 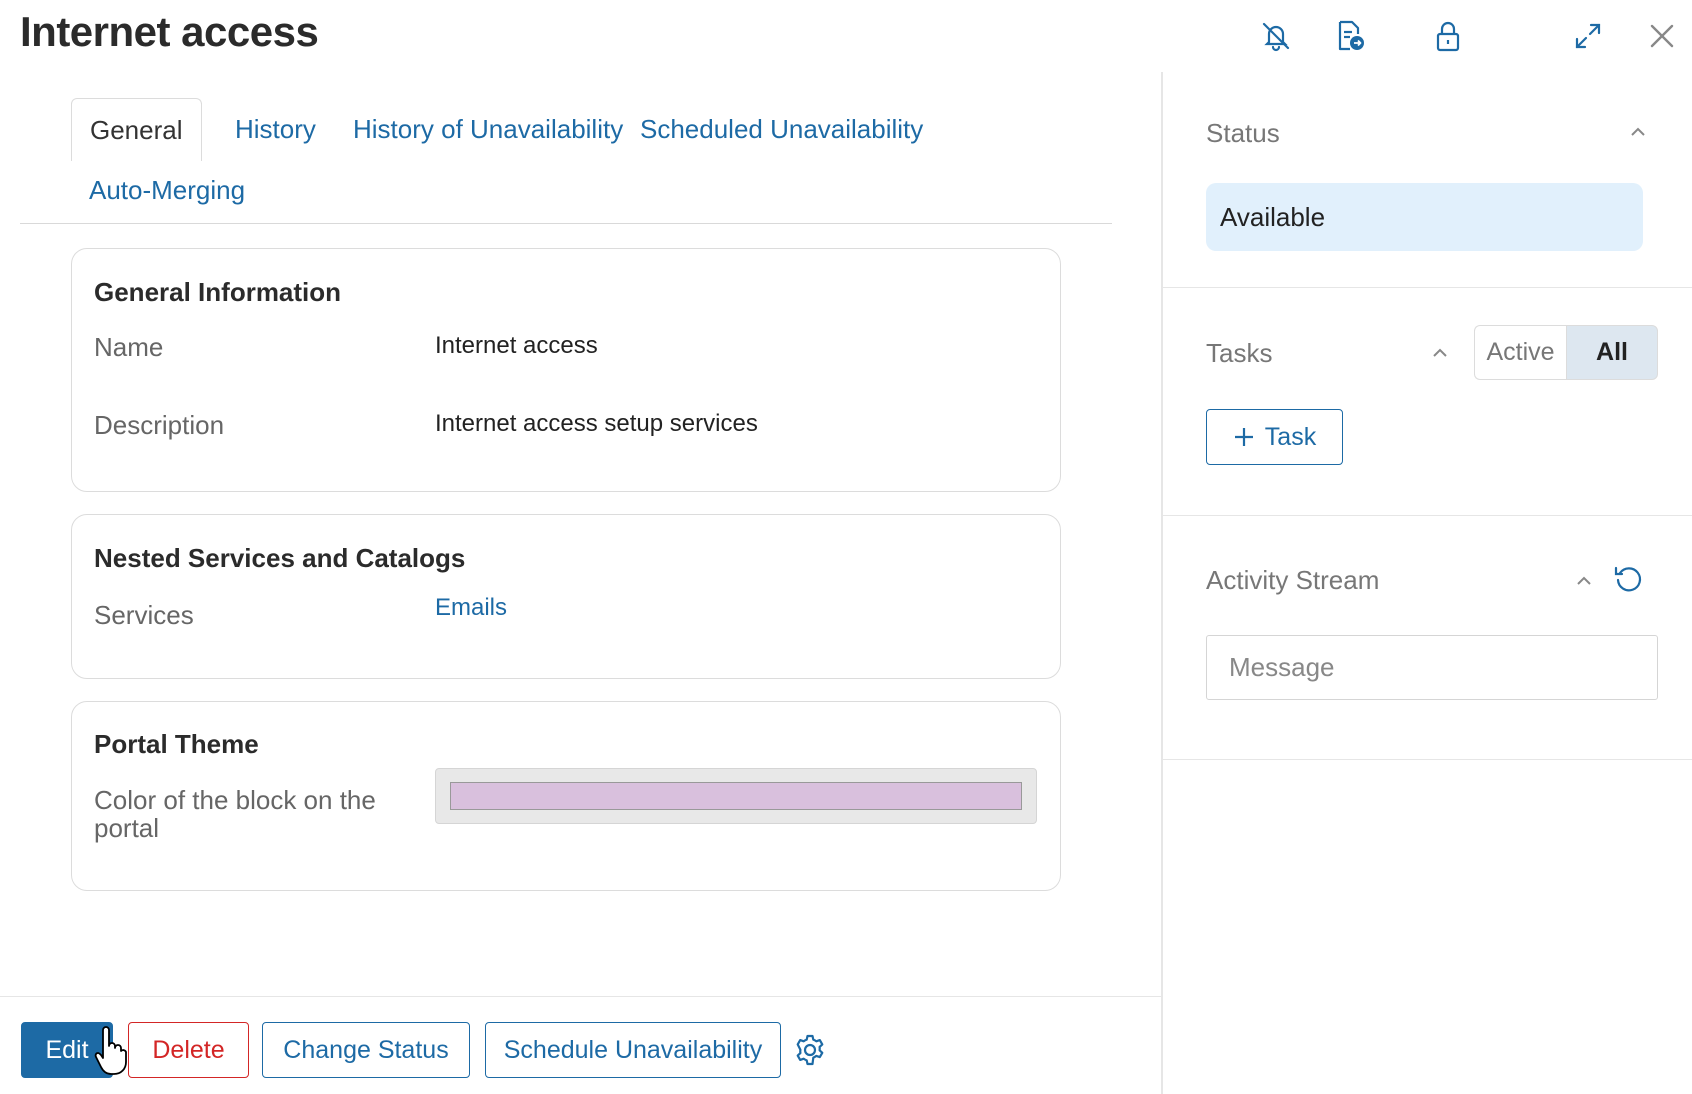 What do you see at coordinates (144, 615) in the screenshot?
I see `field-label-services: Services` at bounding box center [144, 615].